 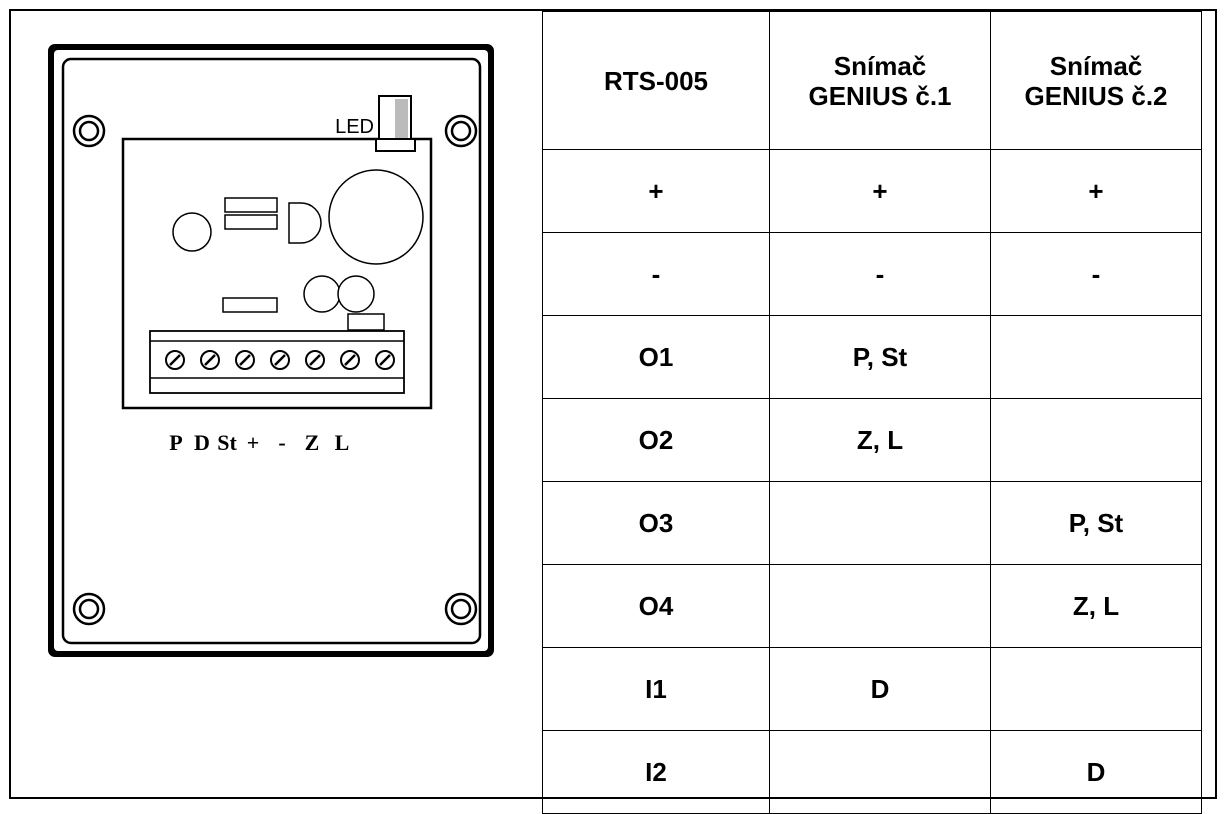 What do you see at coordinates (227, 442) in the screenshot?
I see `terminal-label: St` at bounding box center [227, 442].